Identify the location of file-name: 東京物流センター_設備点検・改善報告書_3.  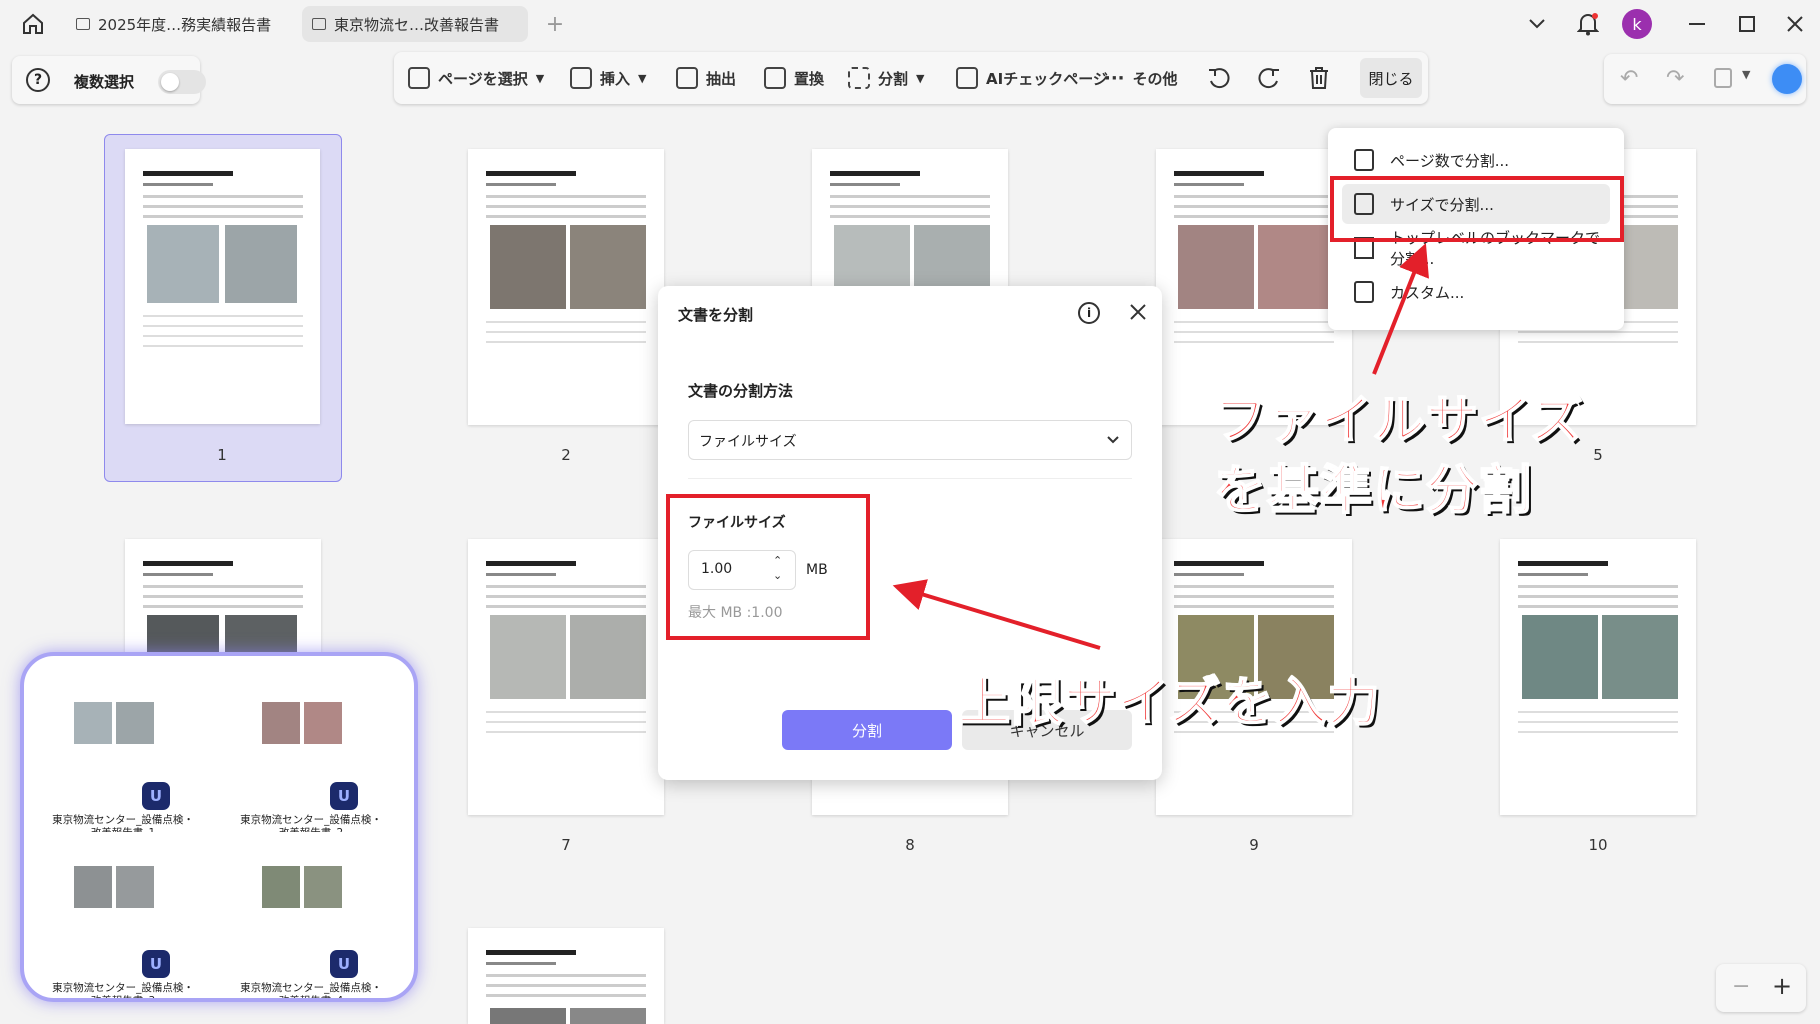
(123, 992).